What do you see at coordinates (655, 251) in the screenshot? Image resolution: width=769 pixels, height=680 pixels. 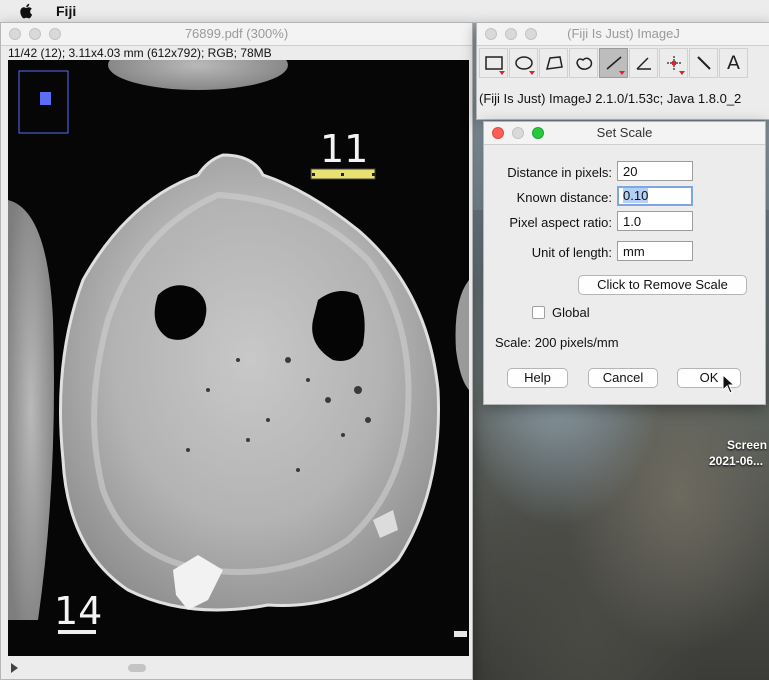 I see `unit-of-length-field: mm` at bounding box center [655, 251].